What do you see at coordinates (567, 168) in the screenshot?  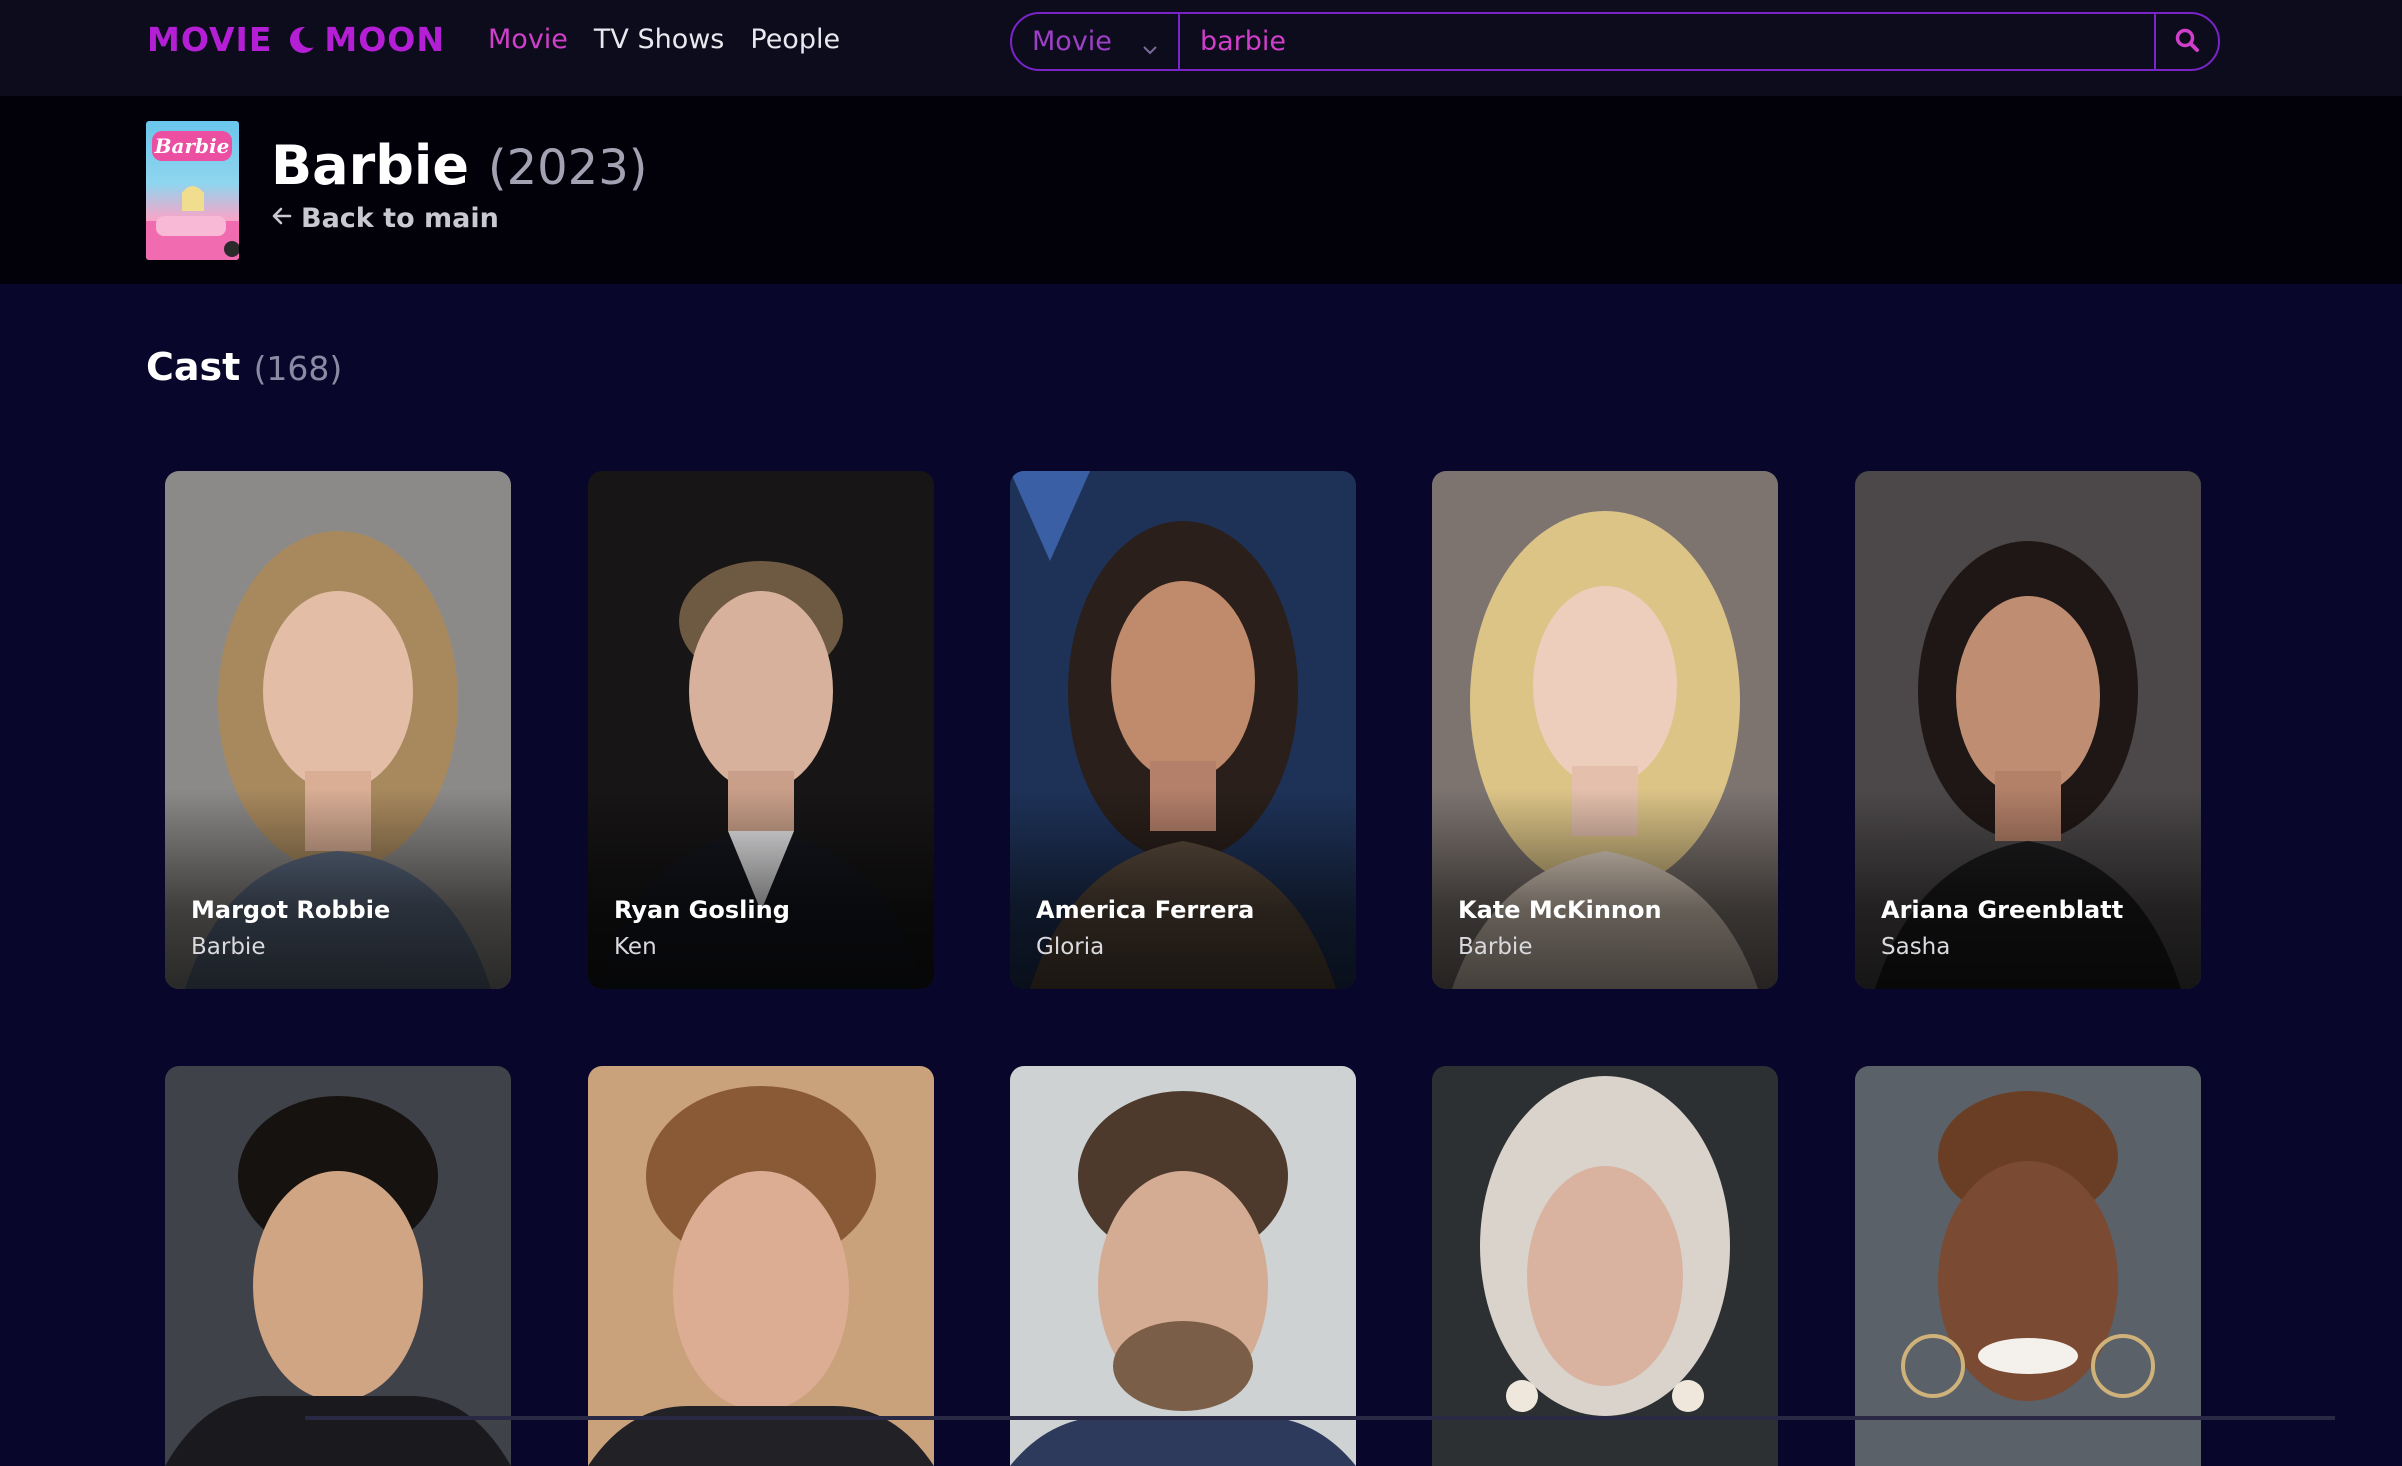 I see `movie-year: (2023)` at bounding box center [567, 168].